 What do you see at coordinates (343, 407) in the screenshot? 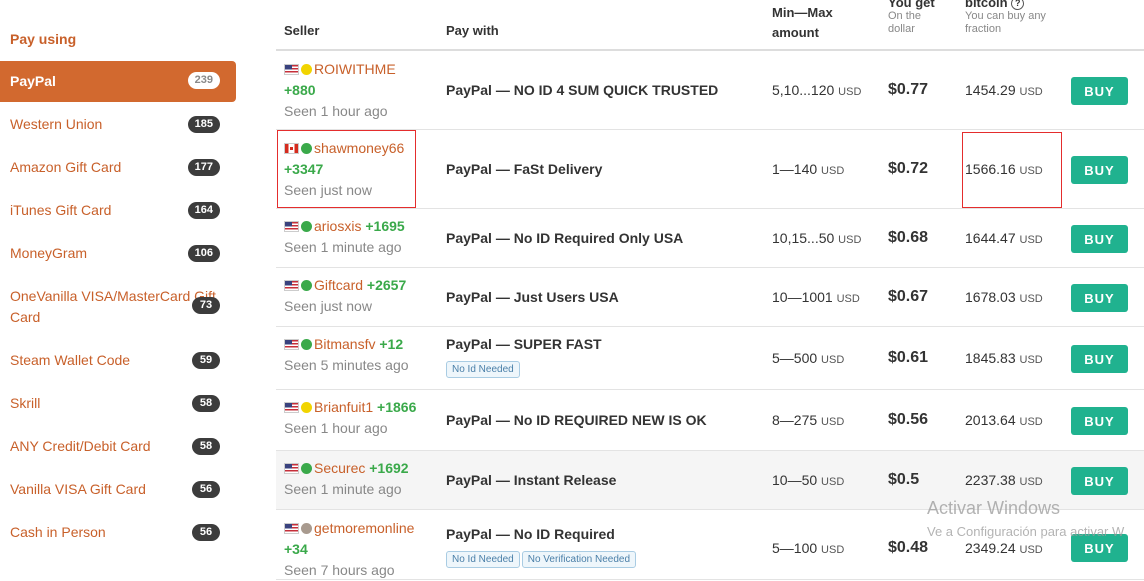
I see `seller-name-link: Brianfuit1` at bounding box center [343, 407].